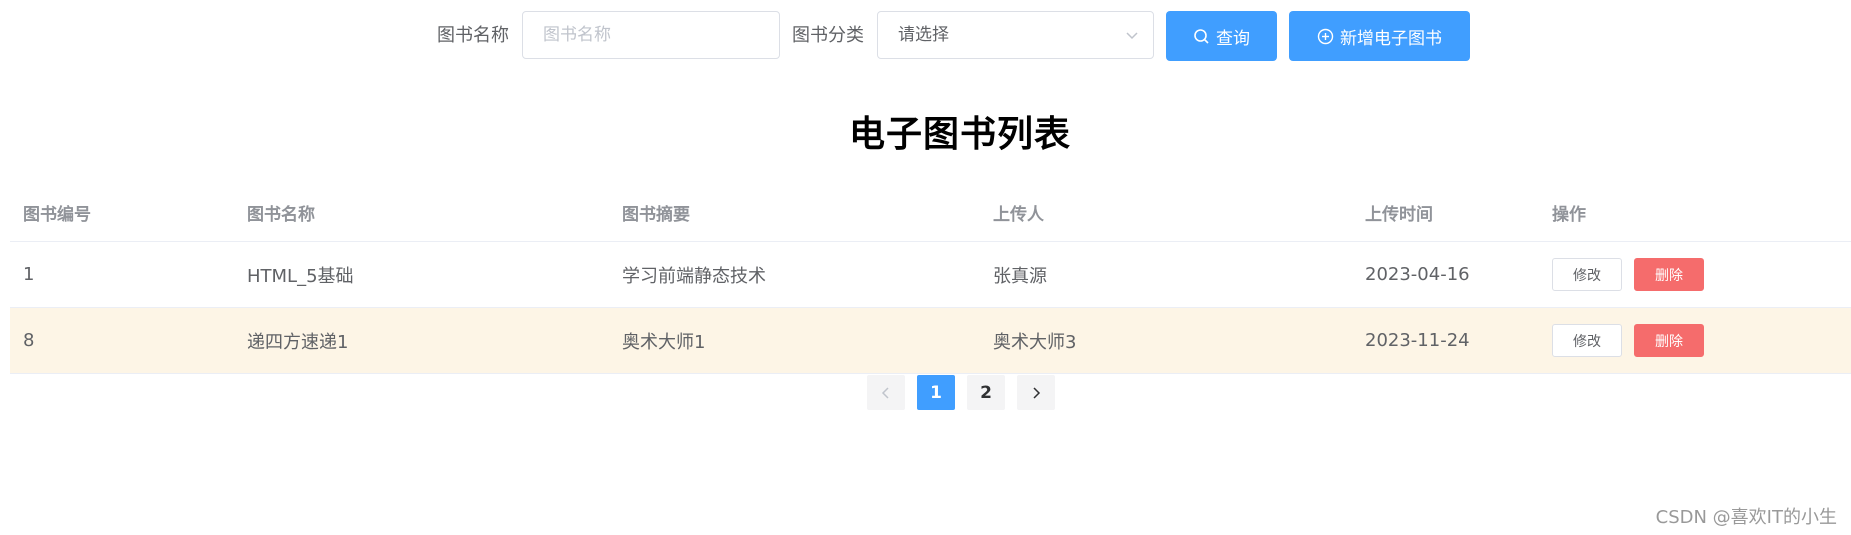 This screenshot has height=535, width=1851. What do you see at coordinates (1746, 517) in the screenshot?
I see `watermark: CSDN @喜欢IT的小生` at bounding box center [1746, 517].